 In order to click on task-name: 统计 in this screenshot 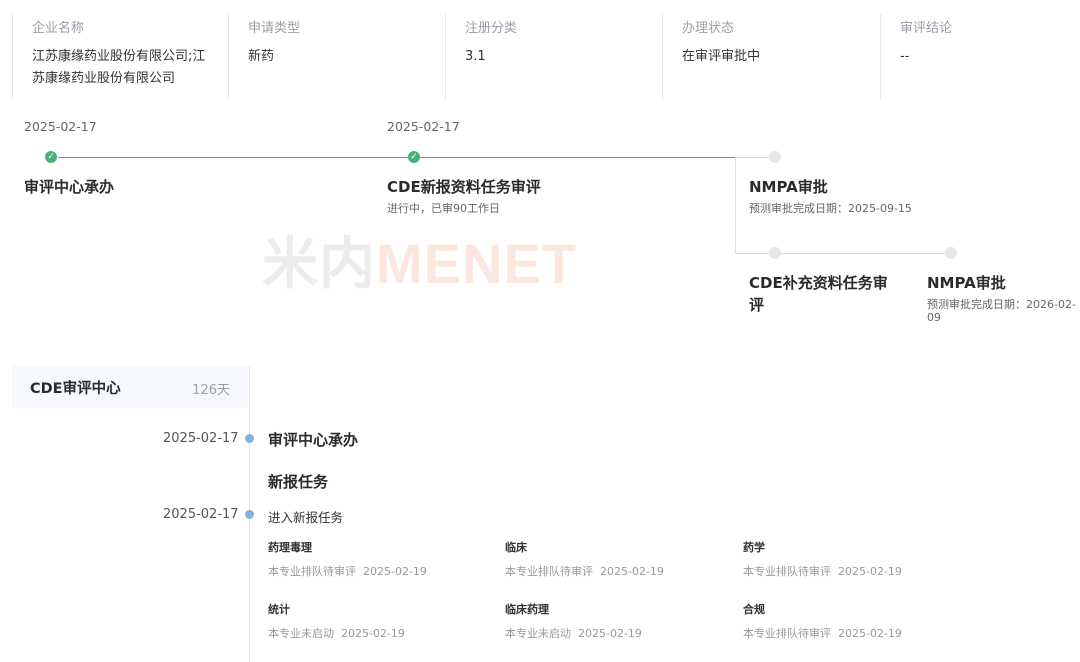, I will do `click(279, 609)`.